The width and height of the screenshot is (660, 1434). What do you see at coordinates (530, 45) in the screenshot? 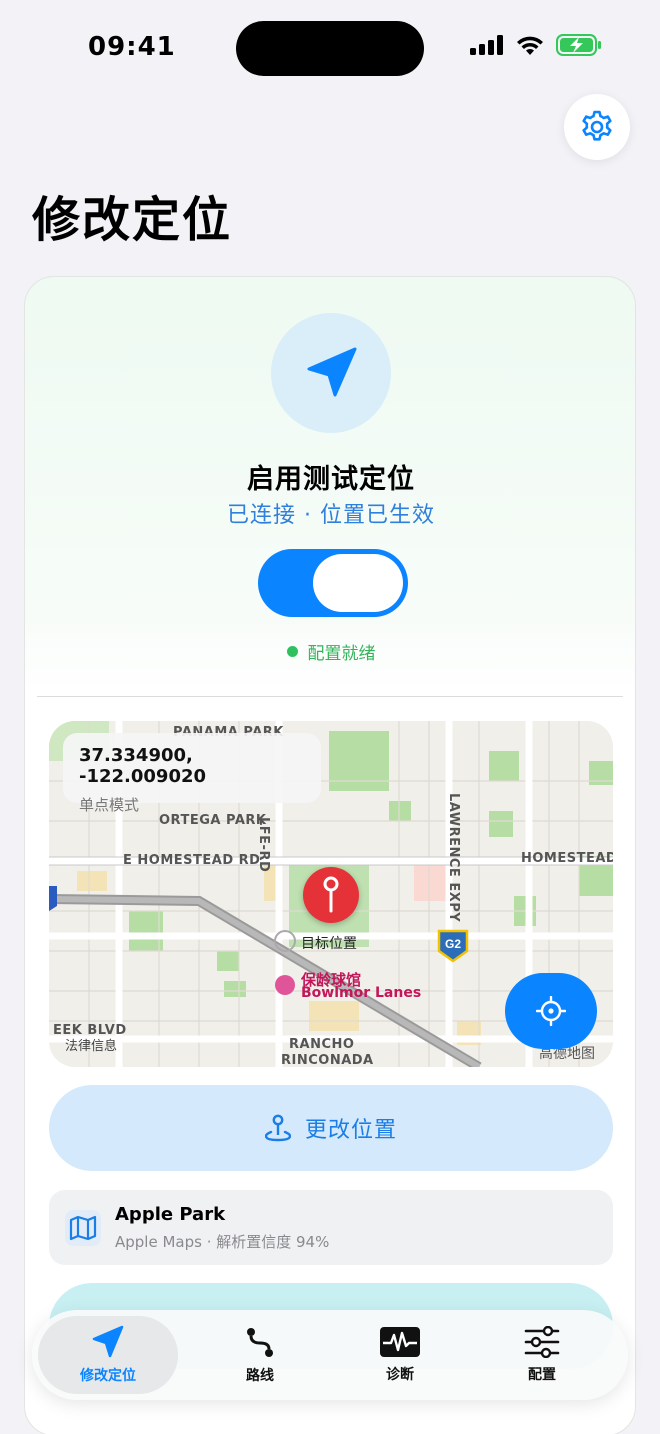
I see `wifi-icon` at bounding box center [530, 45].